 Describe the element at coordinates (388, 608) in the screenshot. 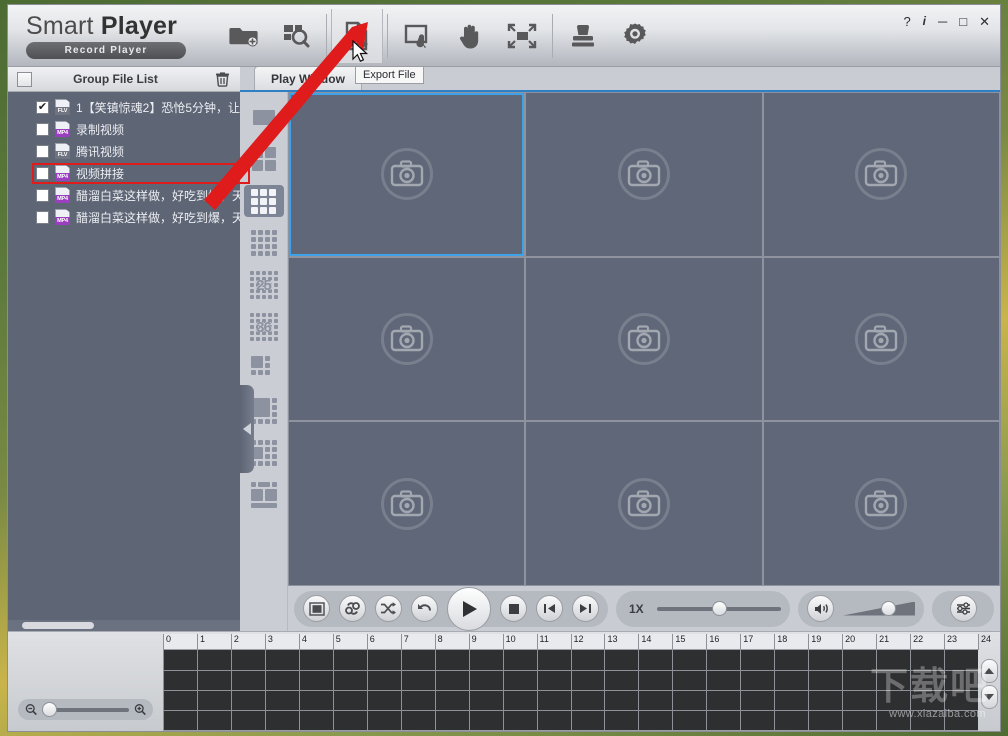

I see `shuffle-button` at that location.